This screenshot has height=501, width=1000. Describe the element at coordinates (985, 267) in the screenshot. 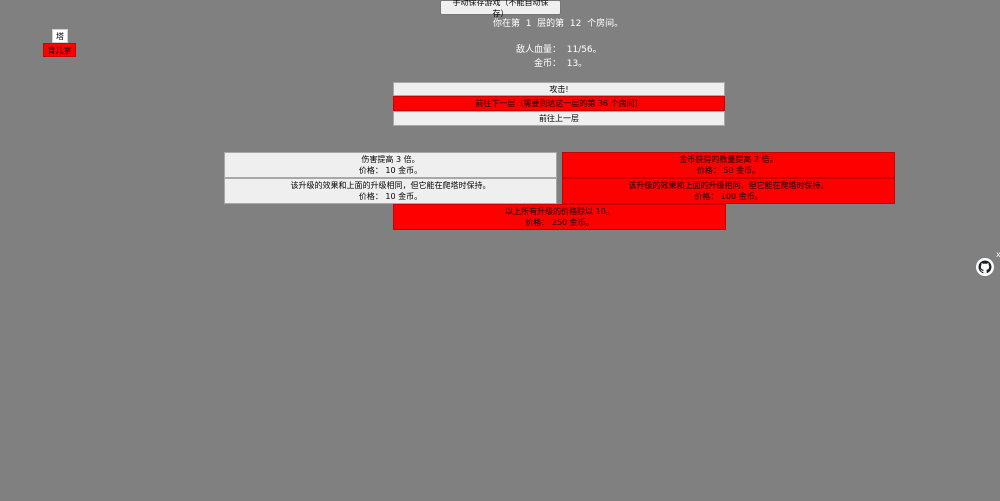

I see `github-icon` at that location.